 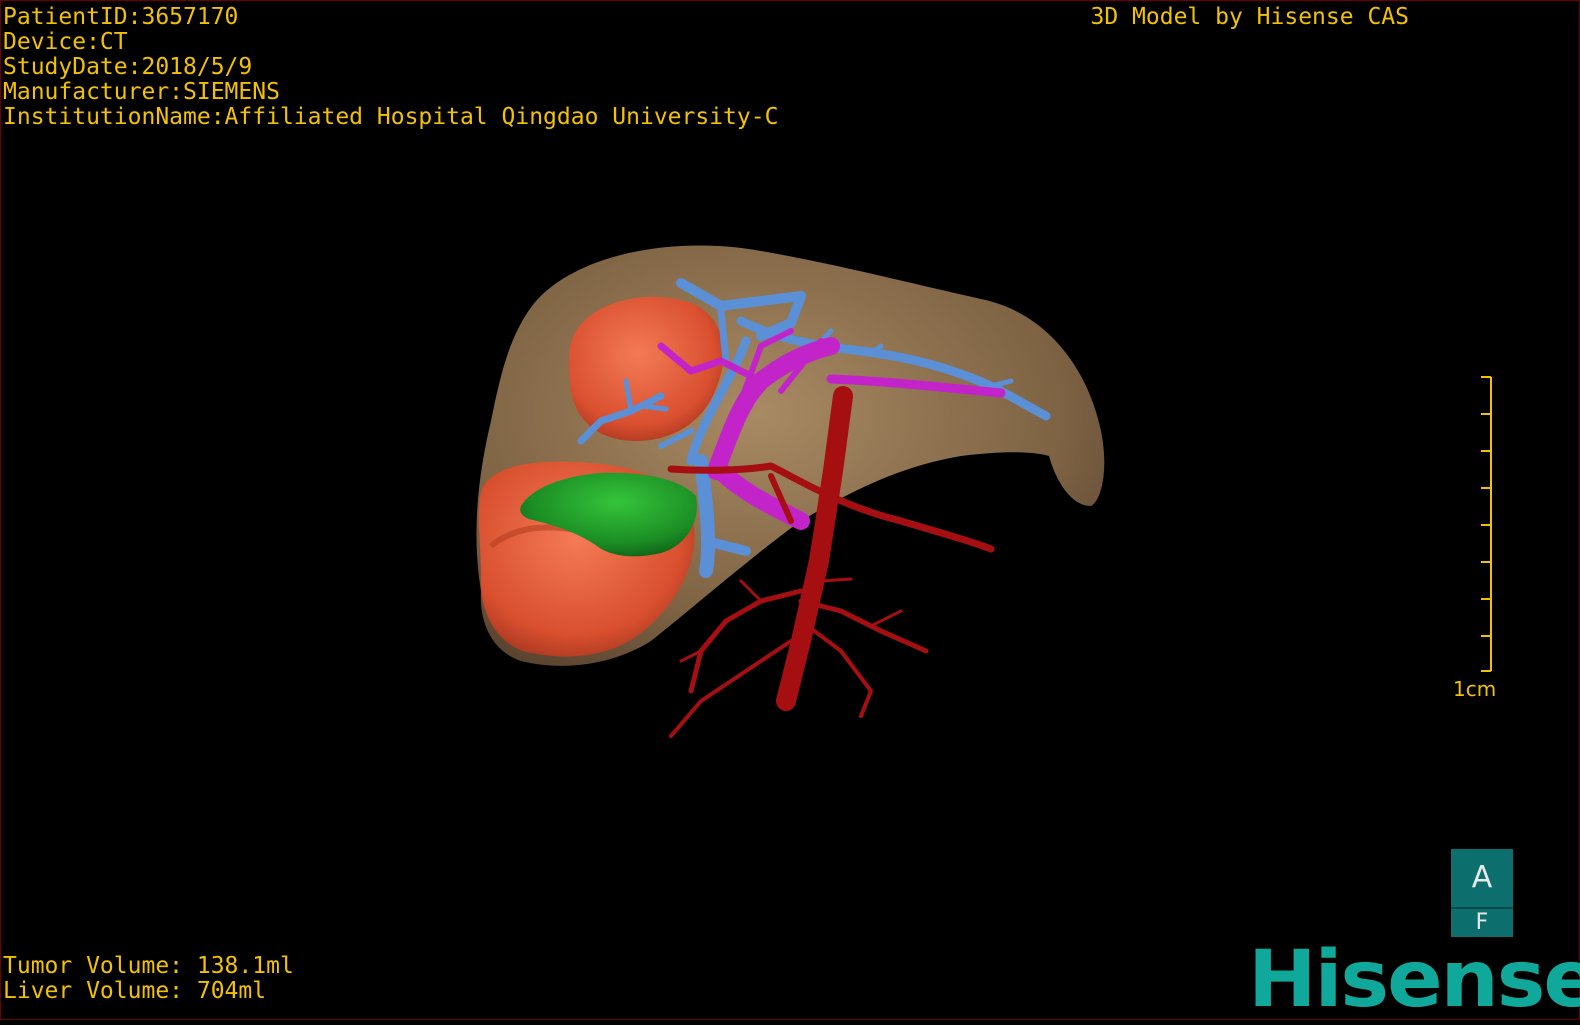 I want to click on manufacturer-text: Manufacturer:SIEMENS, so click(x=141, y=92).